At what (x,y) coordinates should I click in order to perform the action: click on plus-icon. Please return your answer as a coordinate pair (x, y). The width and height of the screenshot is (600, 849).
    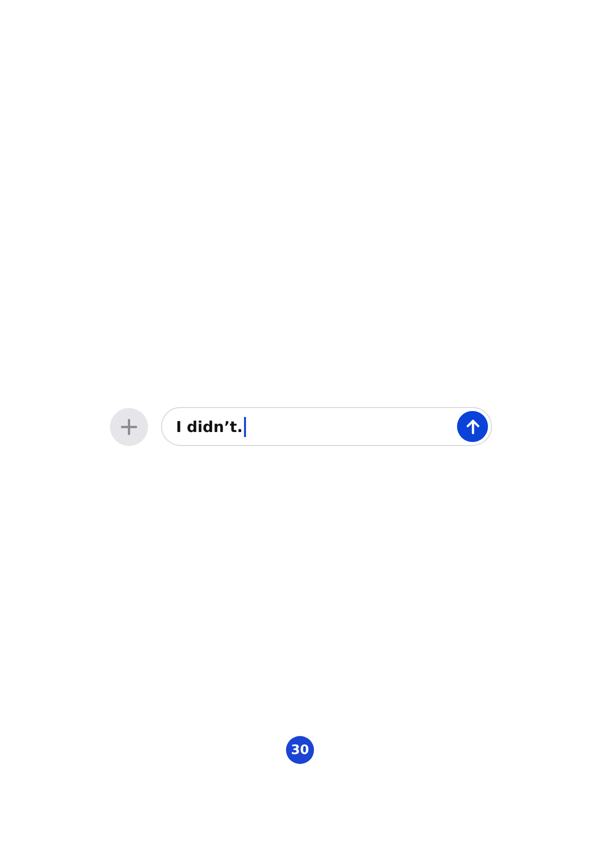
    Looking at the image, I should click on (129, 426).